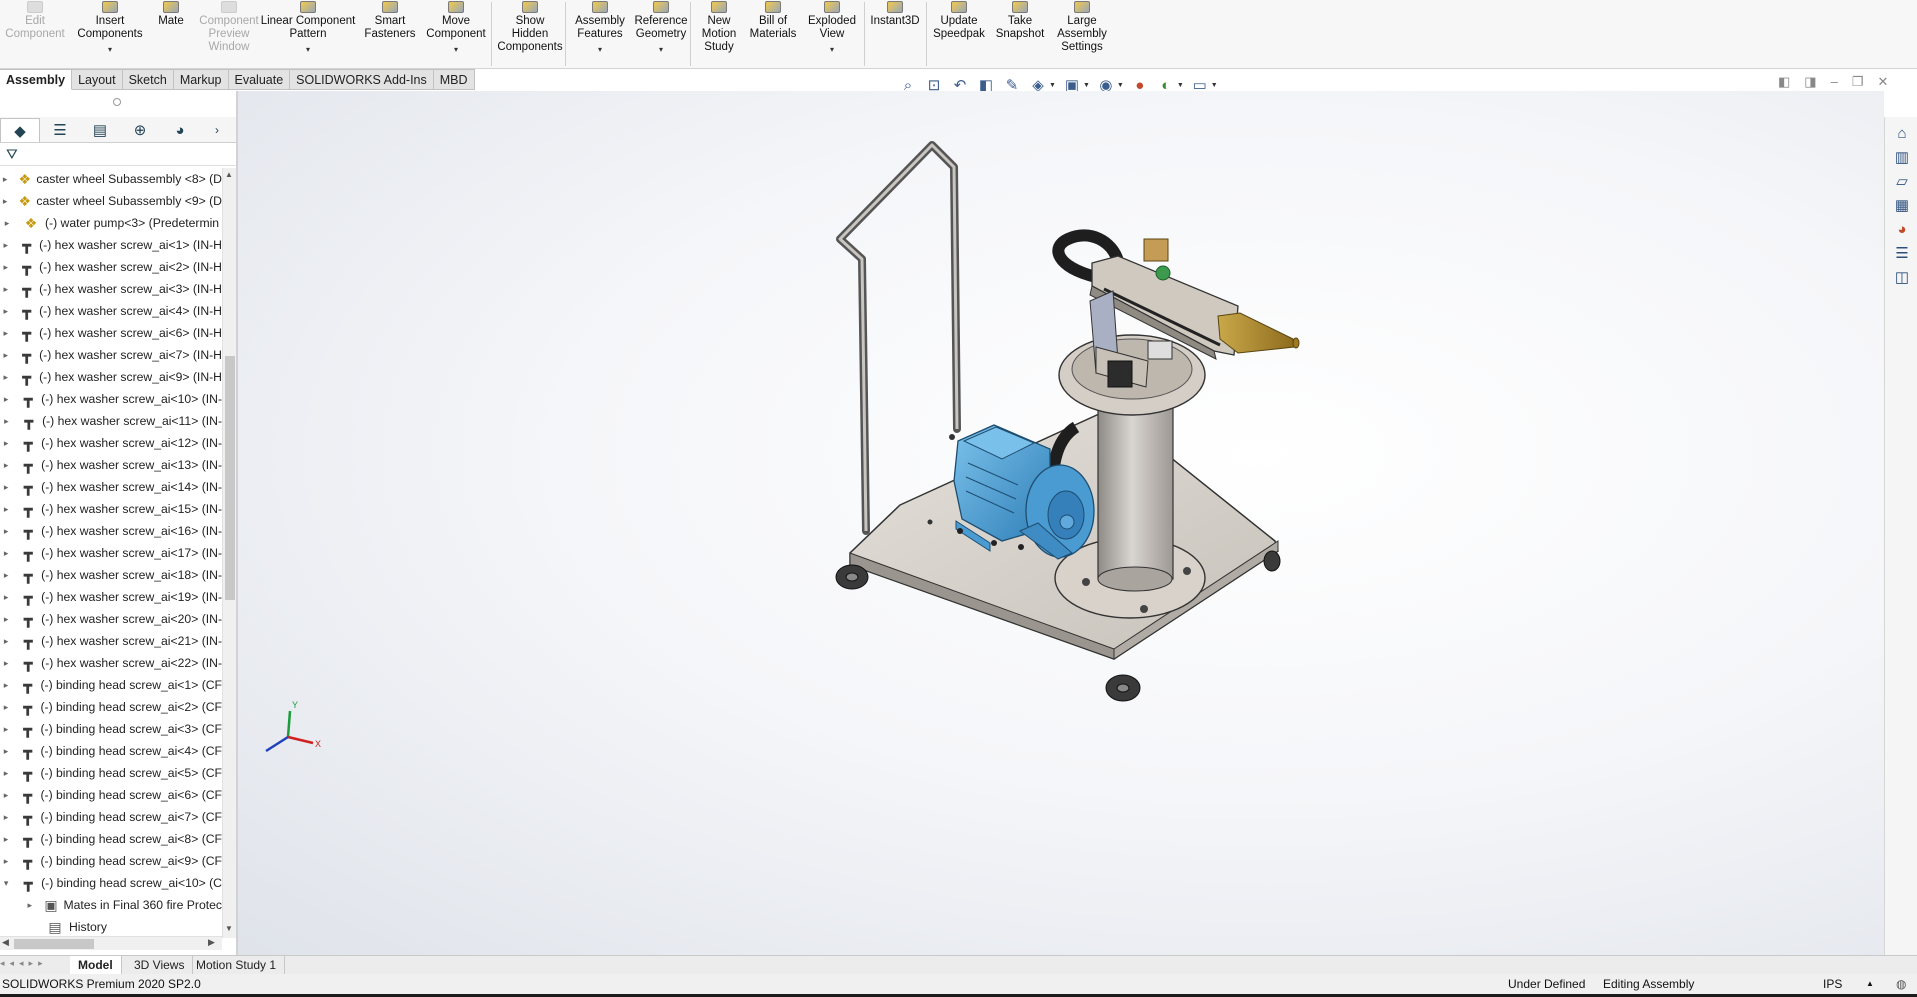 Image resolution: width=1917 pixels, height=997 pixels. Describe the element at coordinates (832, 34) in the screenshot. I see `exploded-view-button: Exploded View ▾` at that location.